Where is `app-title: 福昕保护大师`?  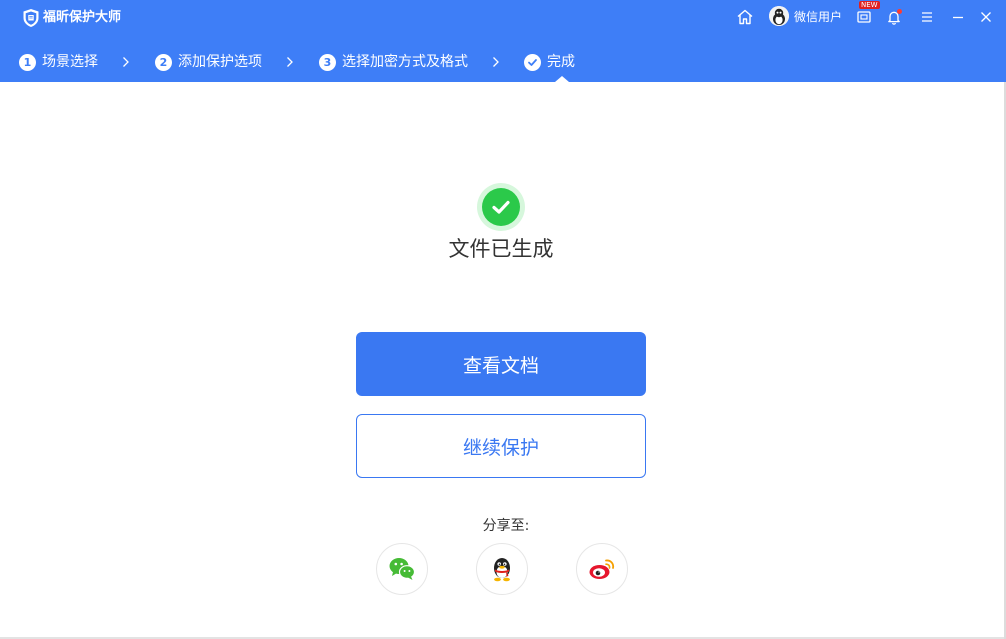 app-title: 福昕保护大师 is located at coordinates (82, 17).